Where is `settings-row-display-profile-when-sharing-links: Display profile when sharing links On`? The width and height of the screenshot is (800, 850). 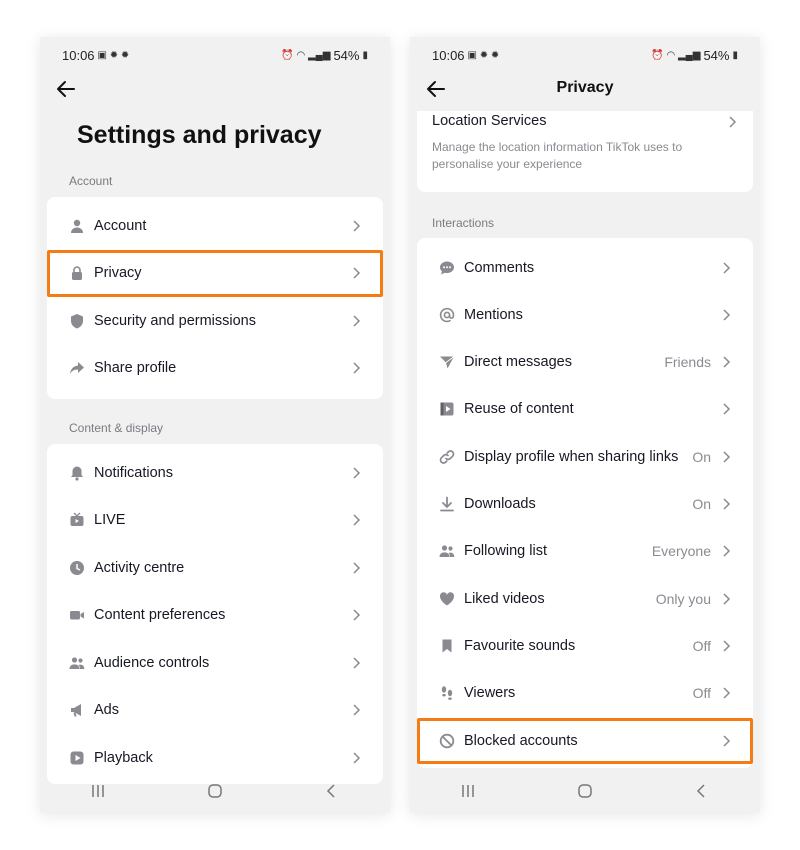
settings-row-display-profile-when-sharing-links: Display profile when sharing links On is located at coordinates (585, 456).